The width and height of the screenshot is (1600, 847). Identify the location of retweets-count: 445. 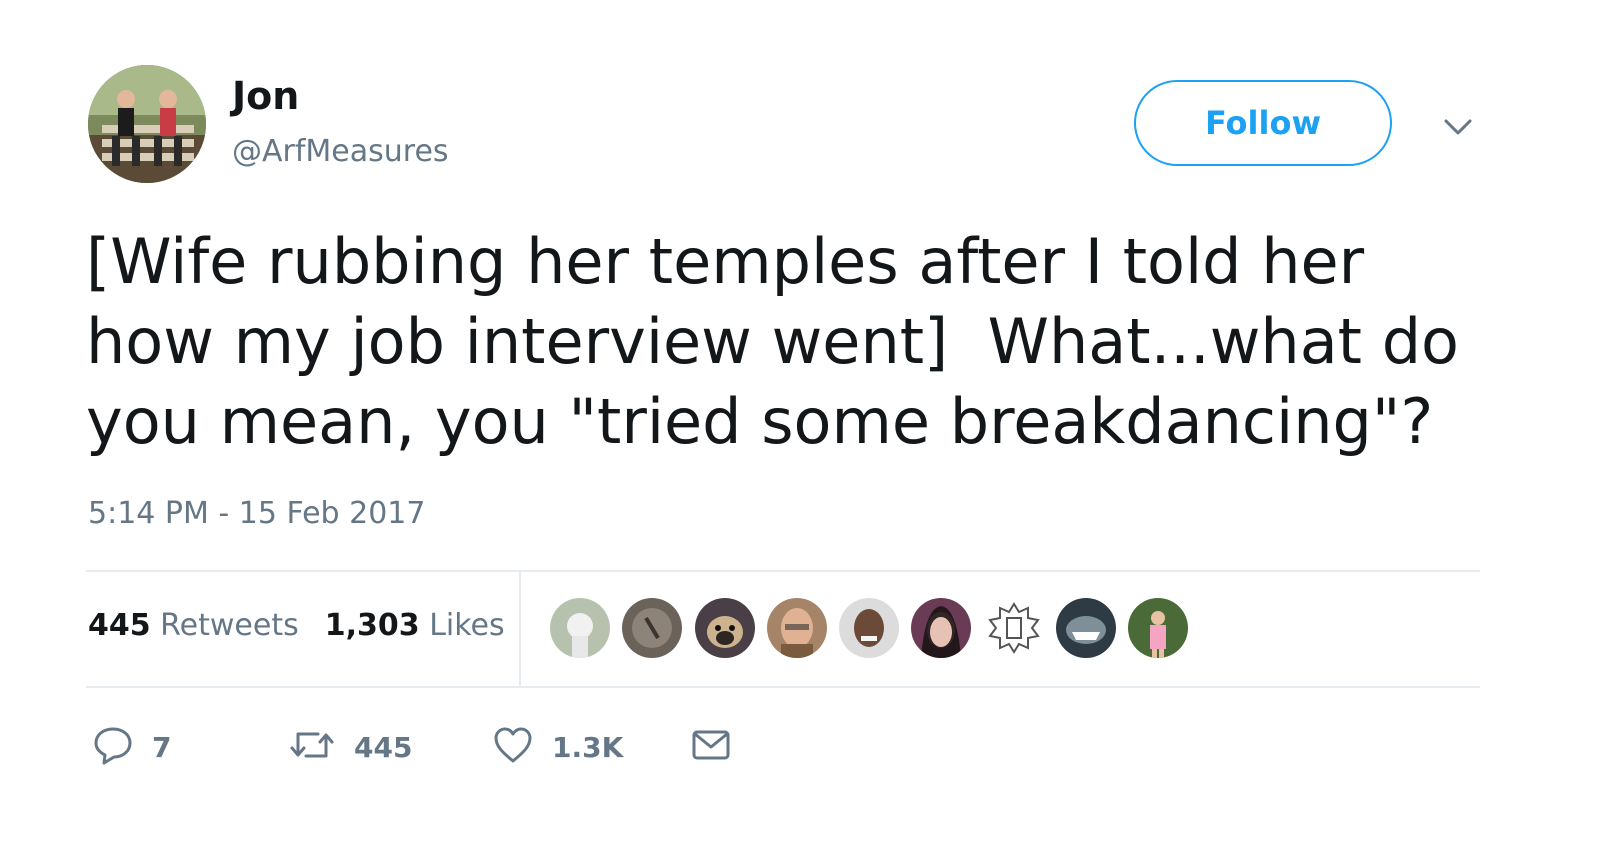
(119, 625).